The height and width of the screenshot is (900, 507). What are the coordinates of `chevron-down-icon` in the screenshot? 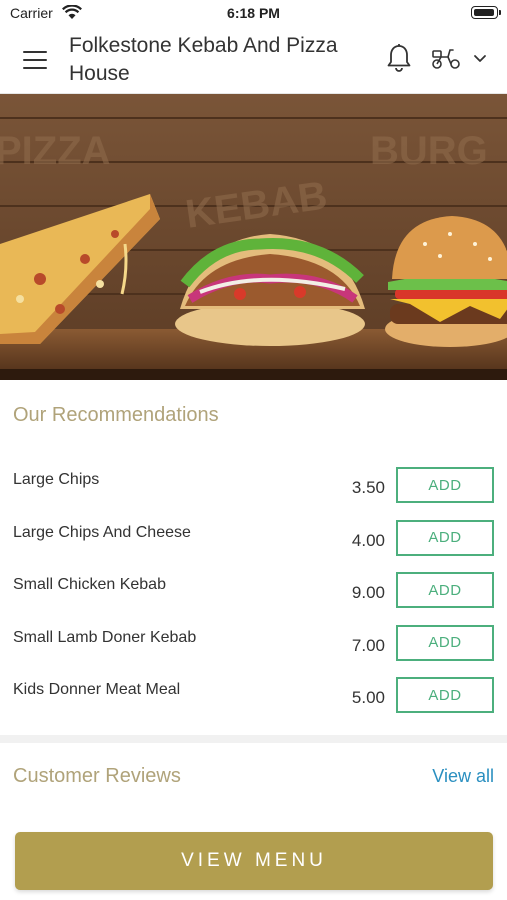 It's located at (480, 58).